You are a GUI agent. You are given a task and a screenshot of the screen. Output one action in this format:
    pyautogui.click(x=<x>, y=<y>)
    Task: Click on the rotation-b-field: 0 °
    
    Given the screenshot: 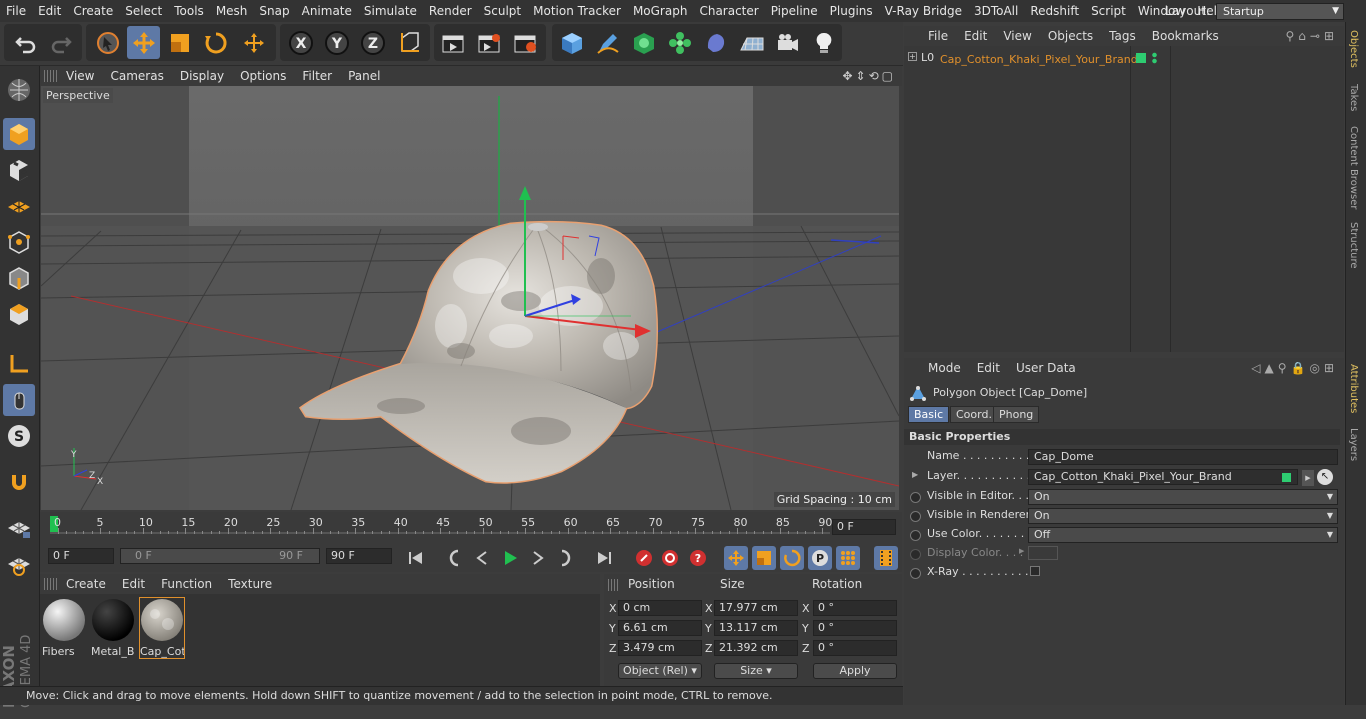 What is the action you would take?
    pyautogui.click(x=855, y=648)
    